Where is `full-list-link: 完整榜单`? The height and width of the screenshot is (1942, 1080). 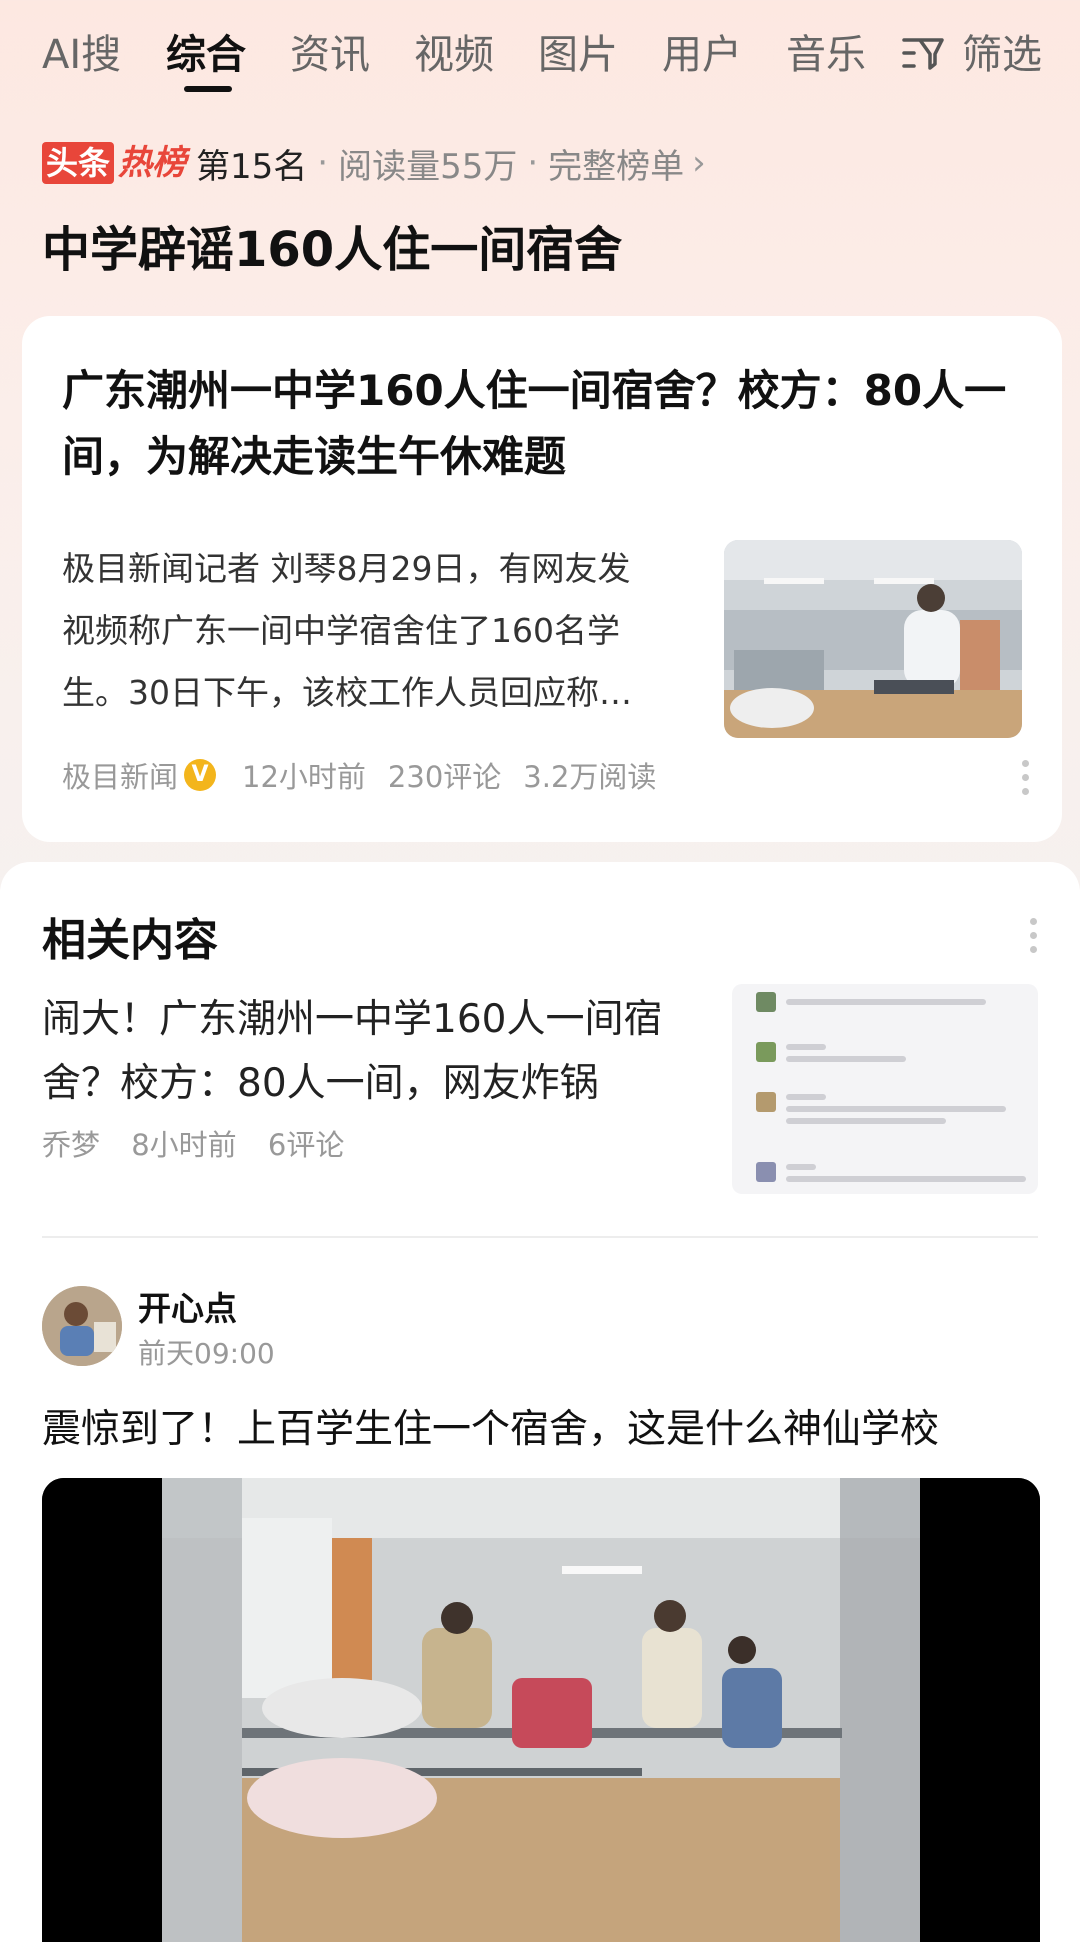 full-list-link: 完整榜单 is located at coordinates (616, 163).